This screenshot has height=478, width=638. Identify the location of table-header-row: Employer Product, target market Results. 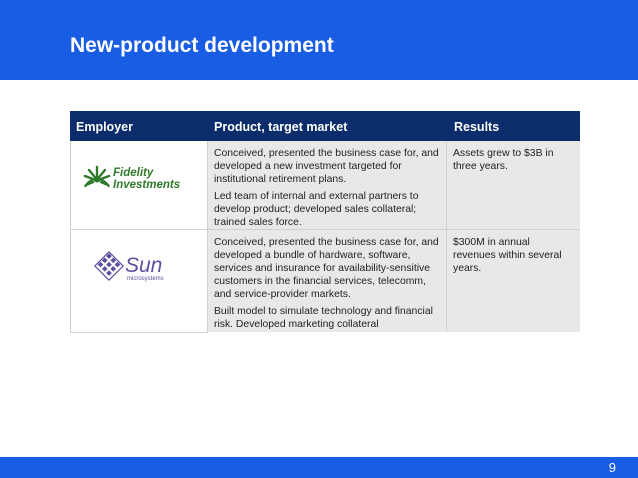
(325, 126).